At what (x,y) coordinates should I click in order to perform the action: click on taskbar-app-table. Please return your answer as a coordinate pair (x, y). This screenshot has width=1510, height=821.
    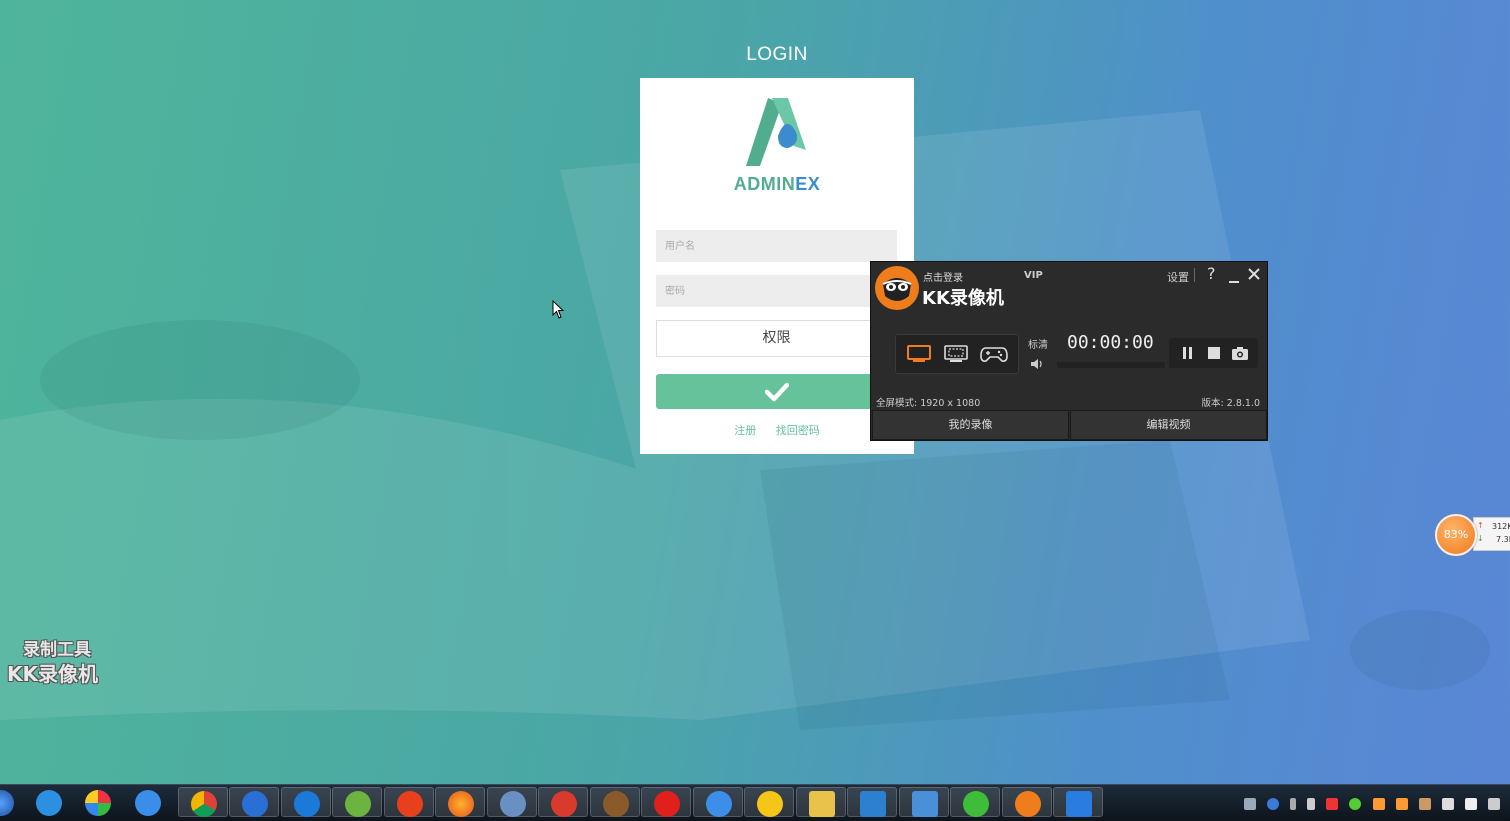
    Looking at the image, I should click on (872, 802).